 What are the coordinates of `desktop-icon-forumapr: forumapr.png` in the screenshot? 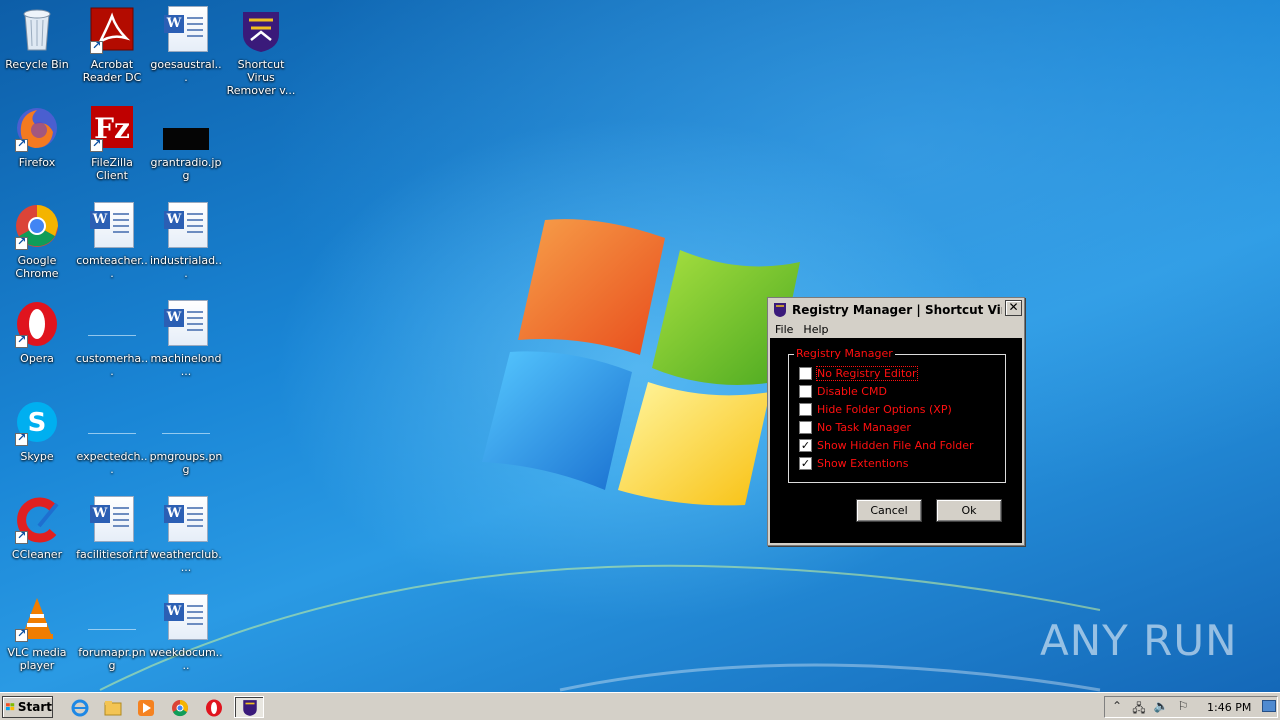 It's located at (112, 636).